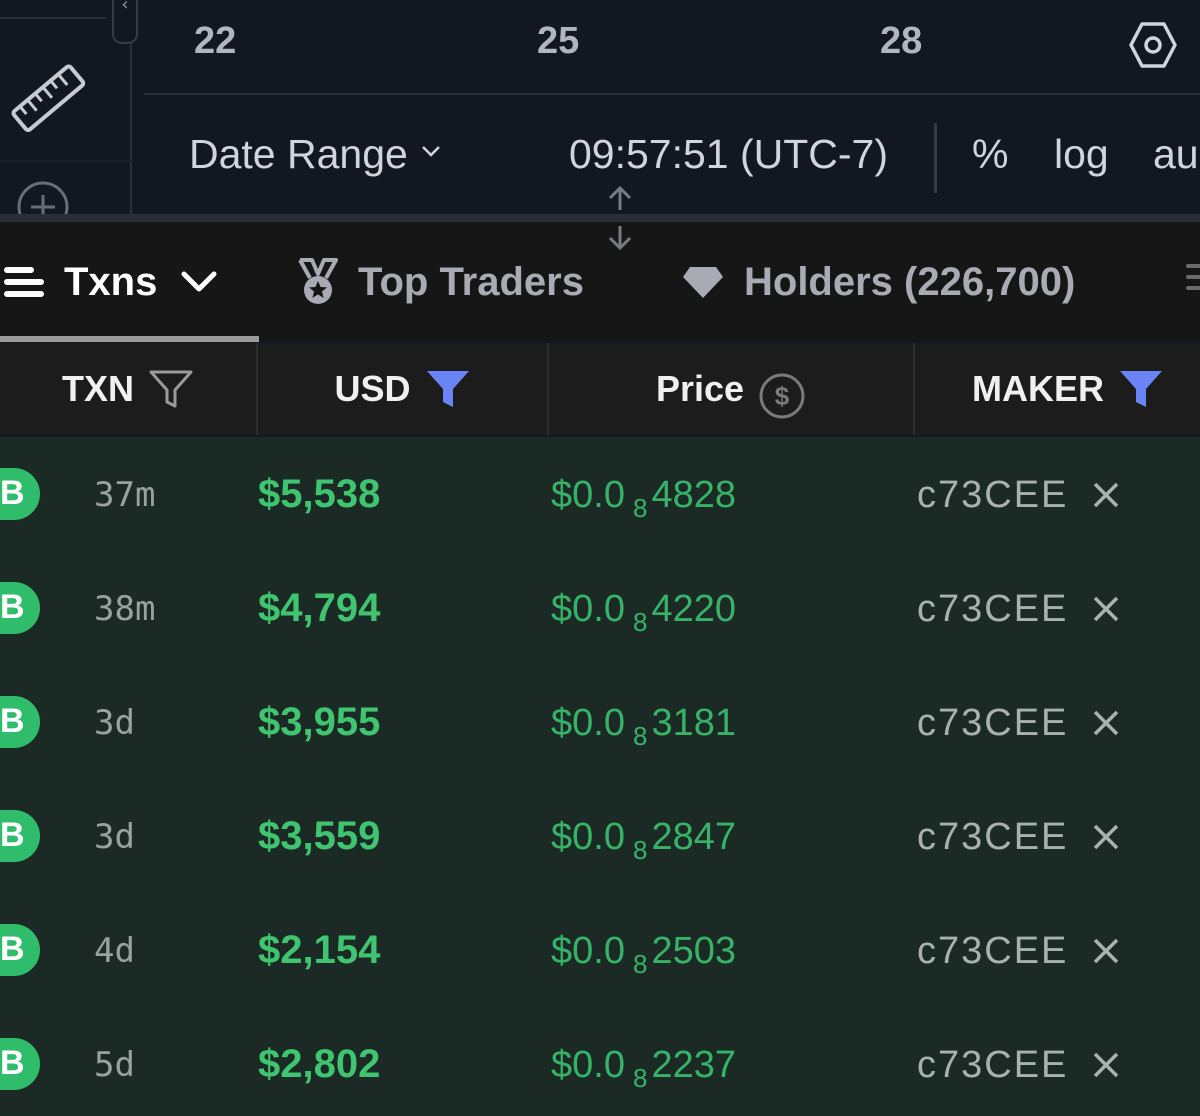  I want to click on price-digits: 2847, so click(693, 837).